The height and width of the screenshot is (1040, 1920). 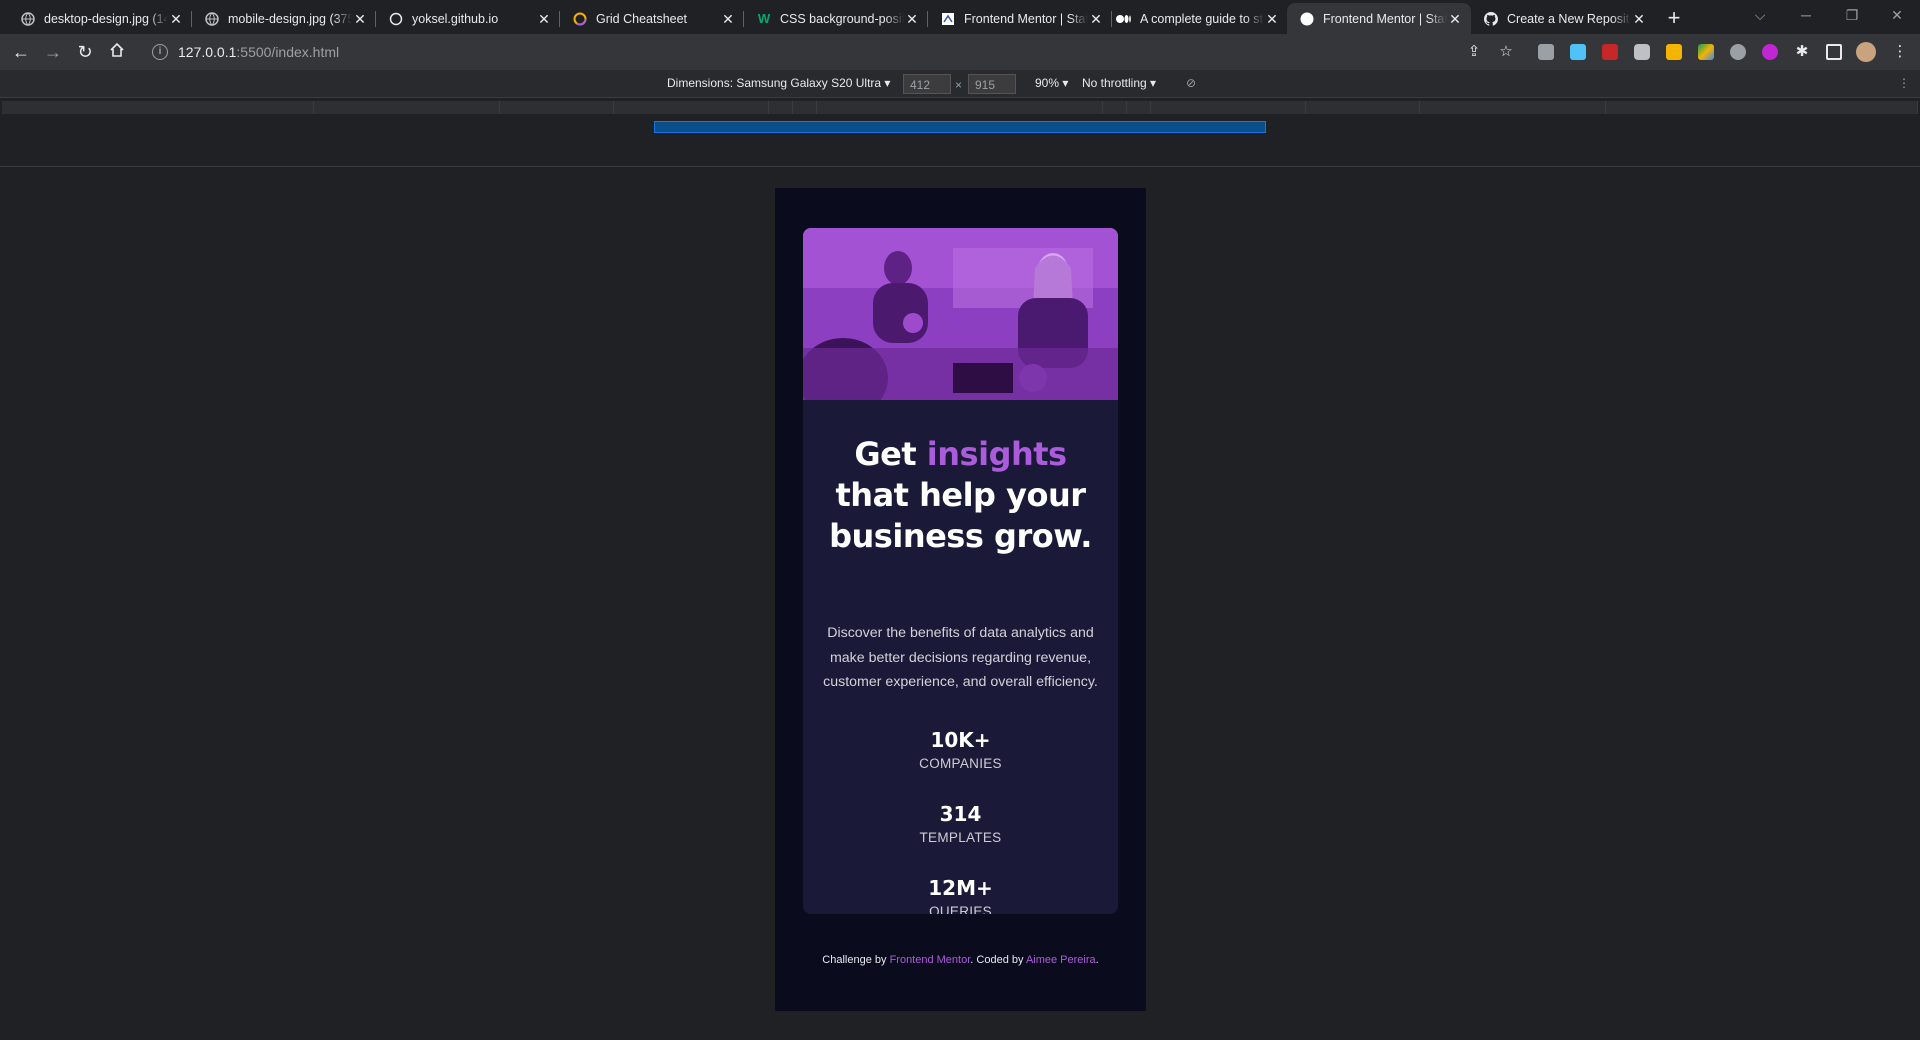 I want to click on tab-frontend-mentor-active: Frontend Mentor | Stats ✕, so click(x=1379, y=18).